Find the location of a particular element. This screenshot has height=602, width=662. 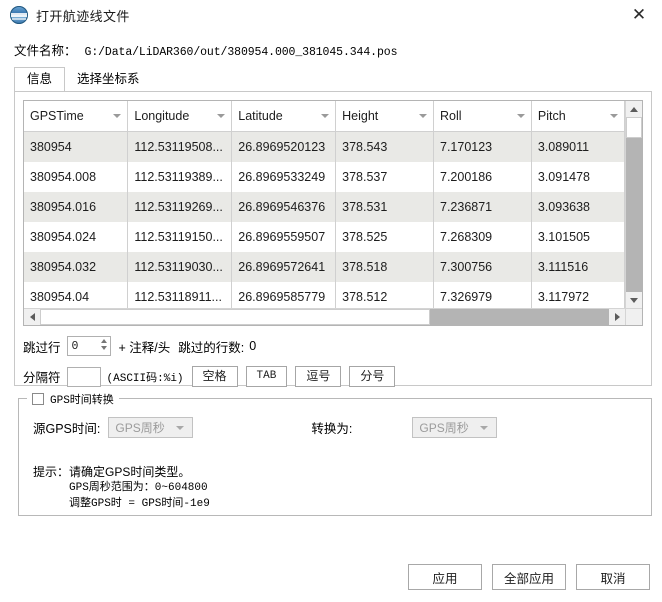

column-header-gpstime: GPSTime is located at coordinates (76, 116).